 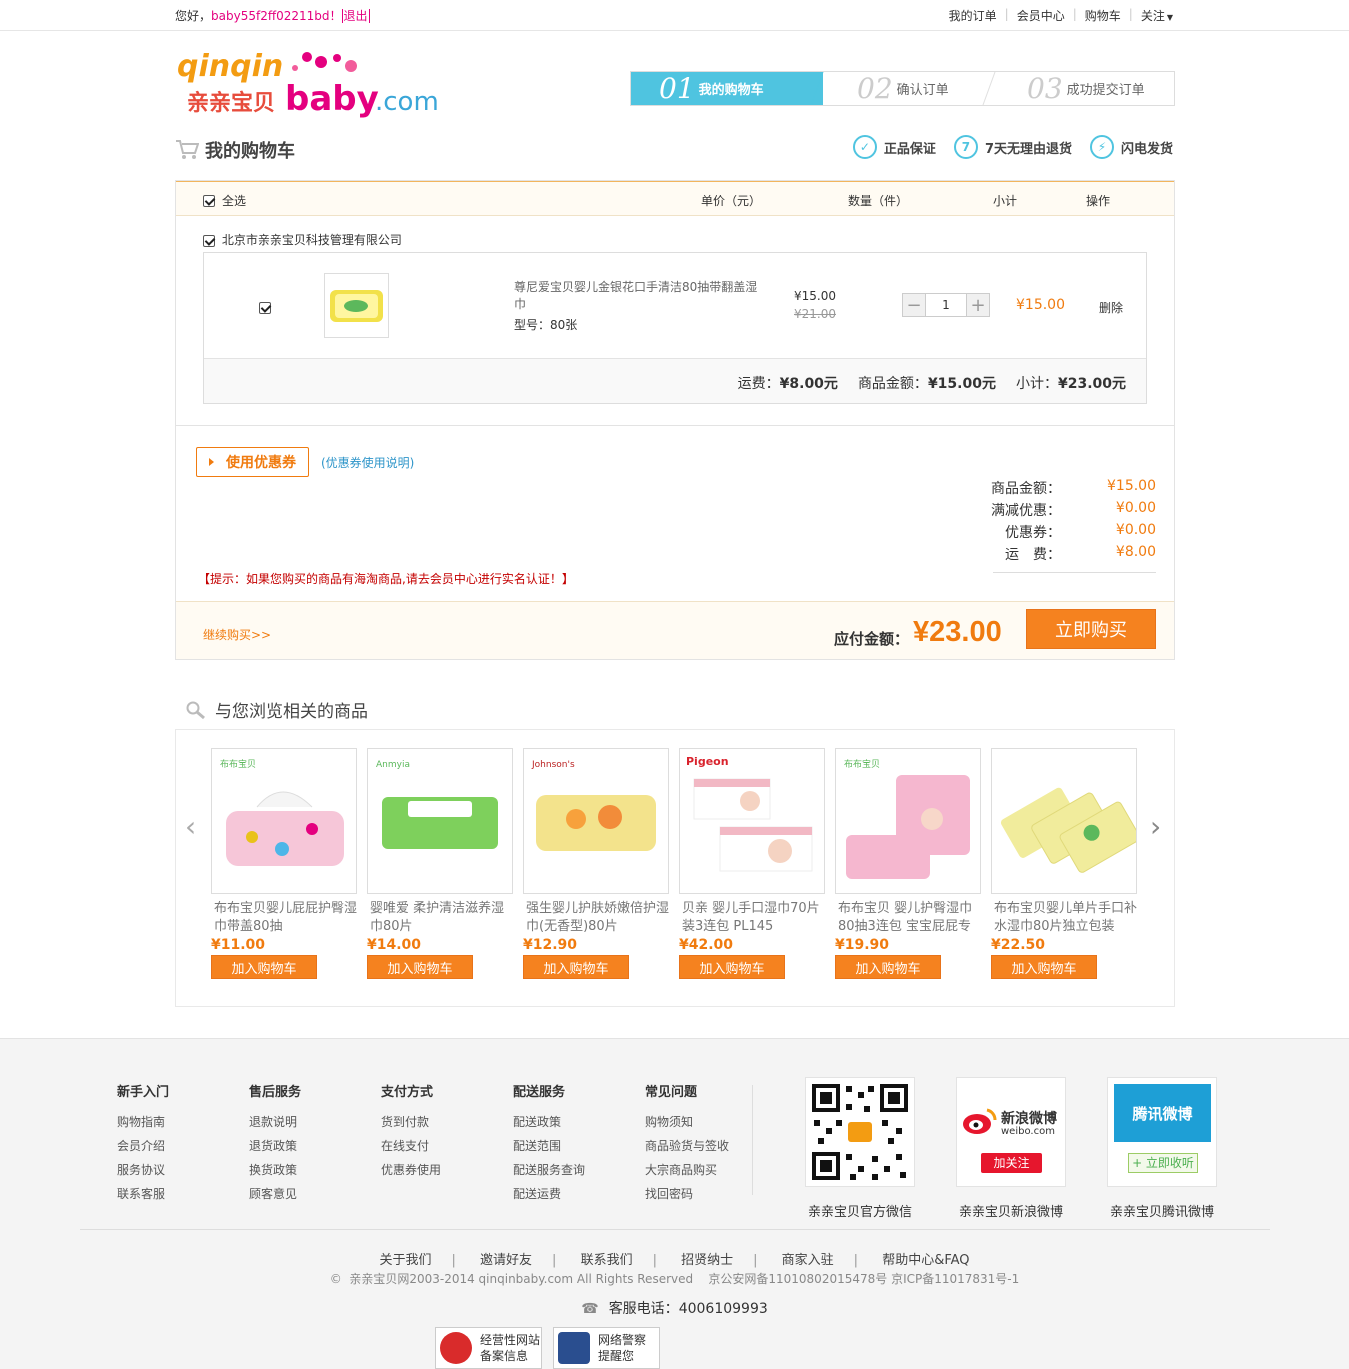 I want to click on jobs-link: 招贤纳士, so click(x=707, y=1260).